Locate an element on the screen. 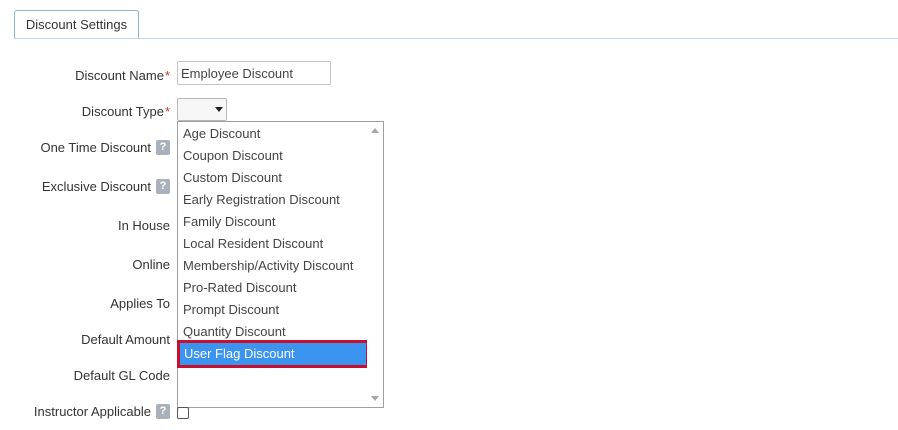 Image resolution: width=898 pixels, height=430 pixels. dropdown-option-user-flag-discount: User Flag Discount is located at coordinates (273, 354).